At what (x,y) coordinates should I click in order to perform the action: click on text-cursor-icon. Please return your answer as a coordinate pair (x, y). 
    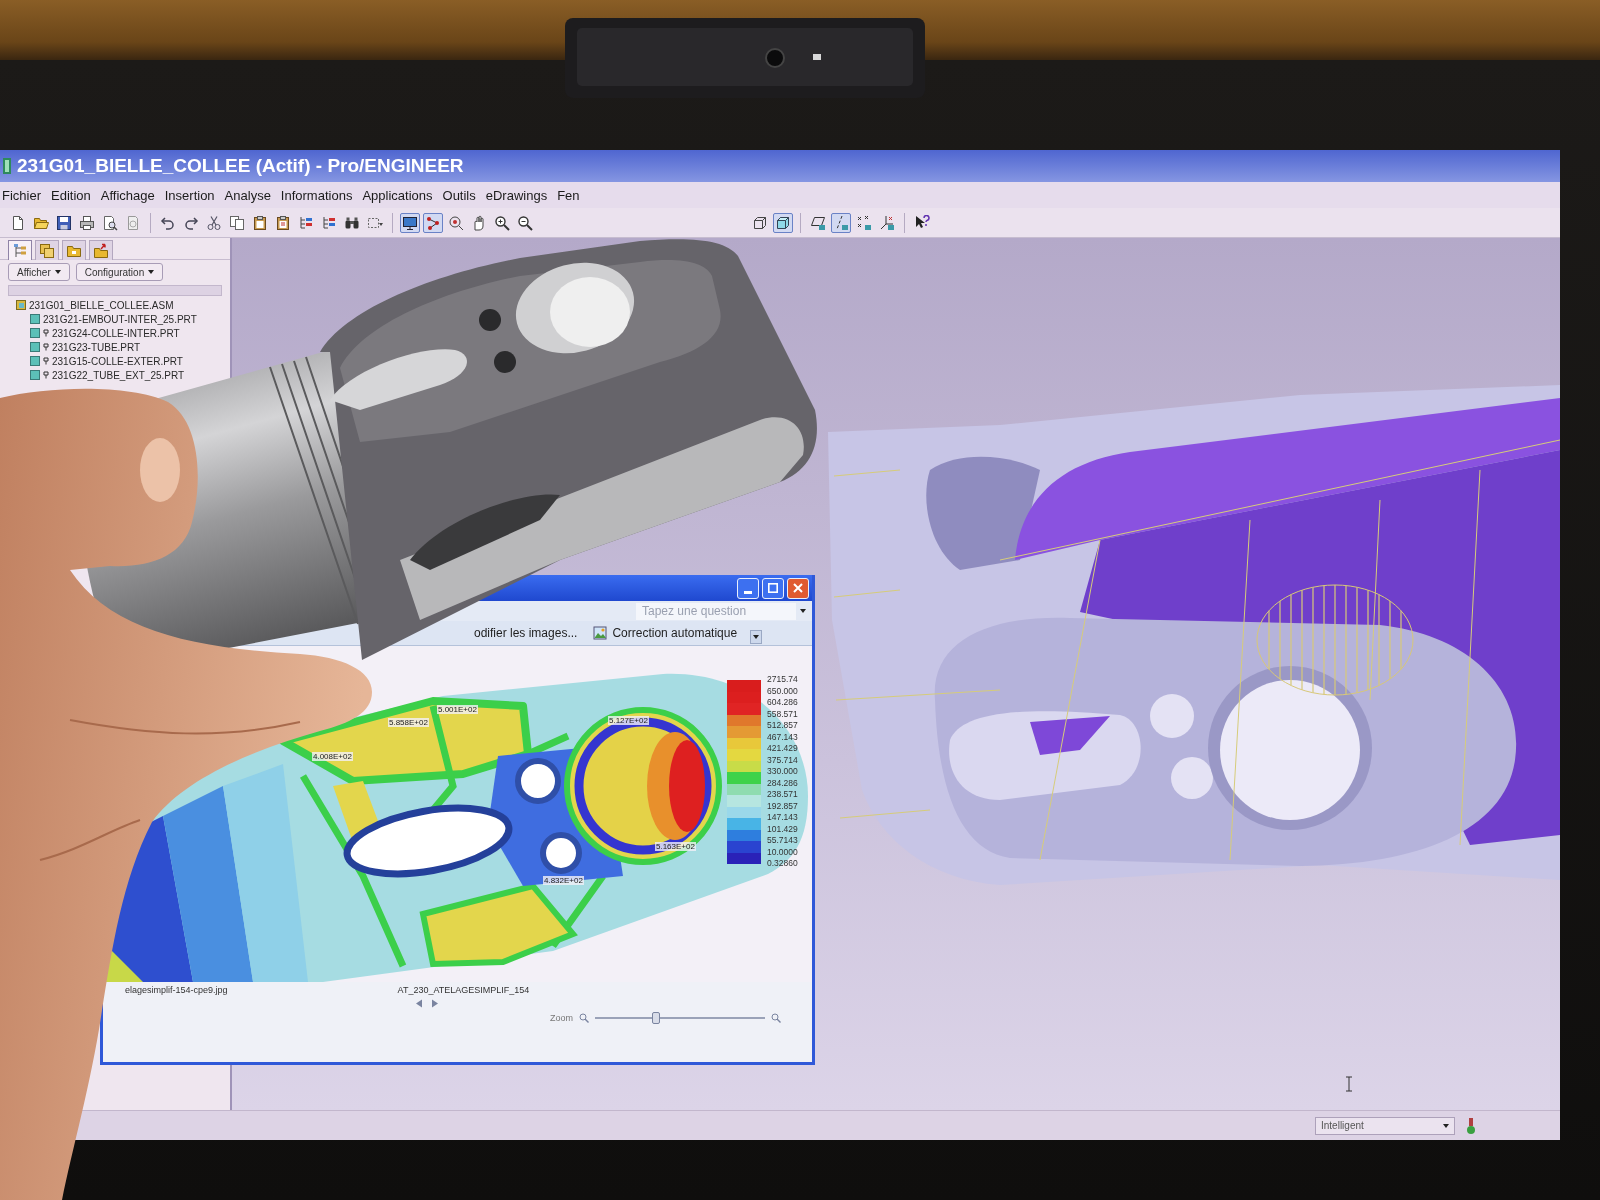
    Looking at the image, I should click on (1349, 1084).